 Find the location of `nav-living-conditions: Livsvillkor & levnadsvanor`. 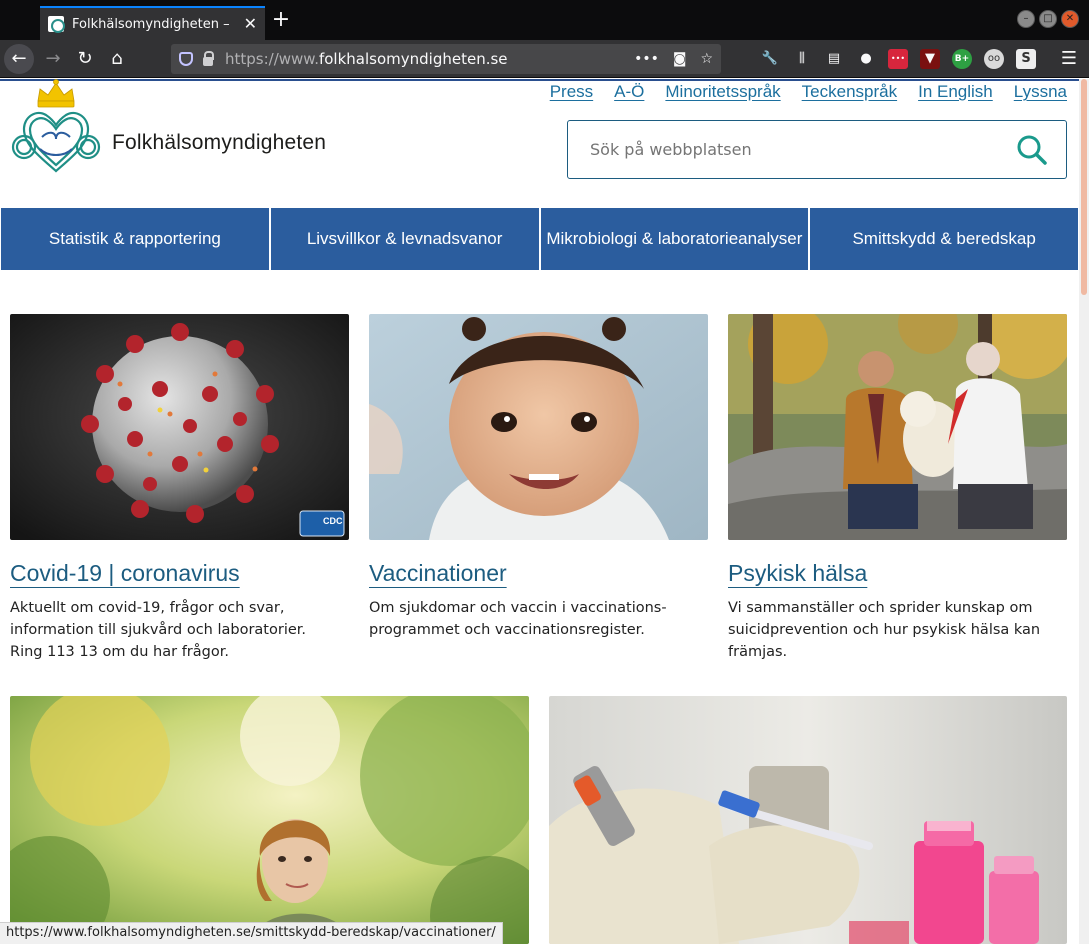

nav-living-conditions: Livsvillkor & levnadsvanor is located at coordinates (404, 239).